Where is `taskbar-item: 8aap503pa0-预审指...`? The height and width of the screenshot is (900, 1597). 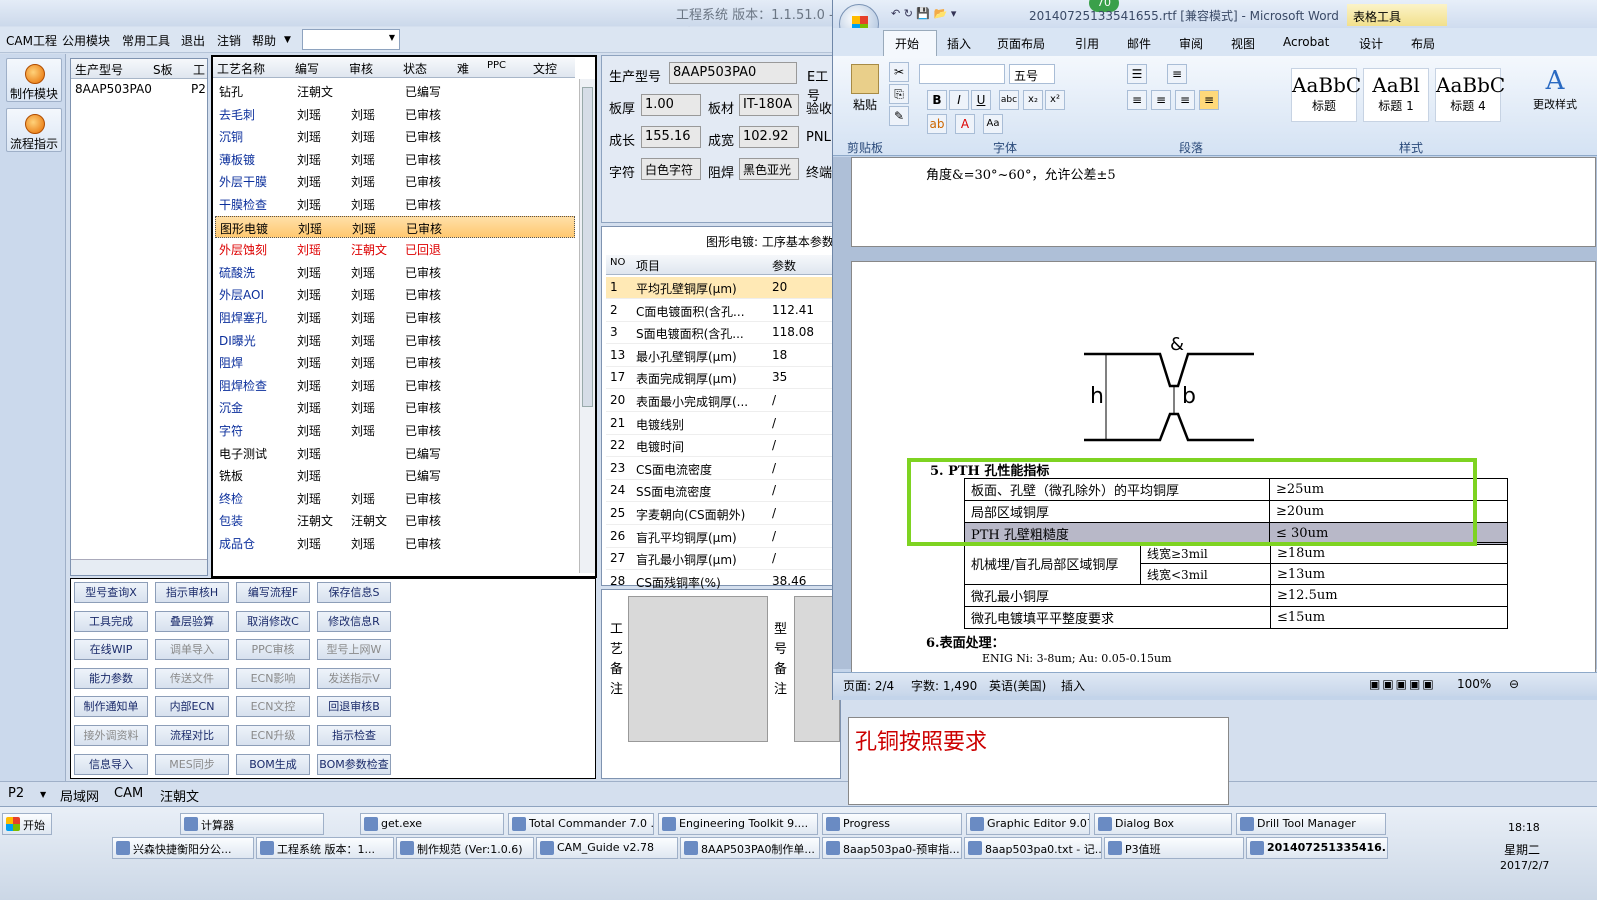
taskbar-item: 8aap503pa0-预审指... is located at coordinates (892, 848).